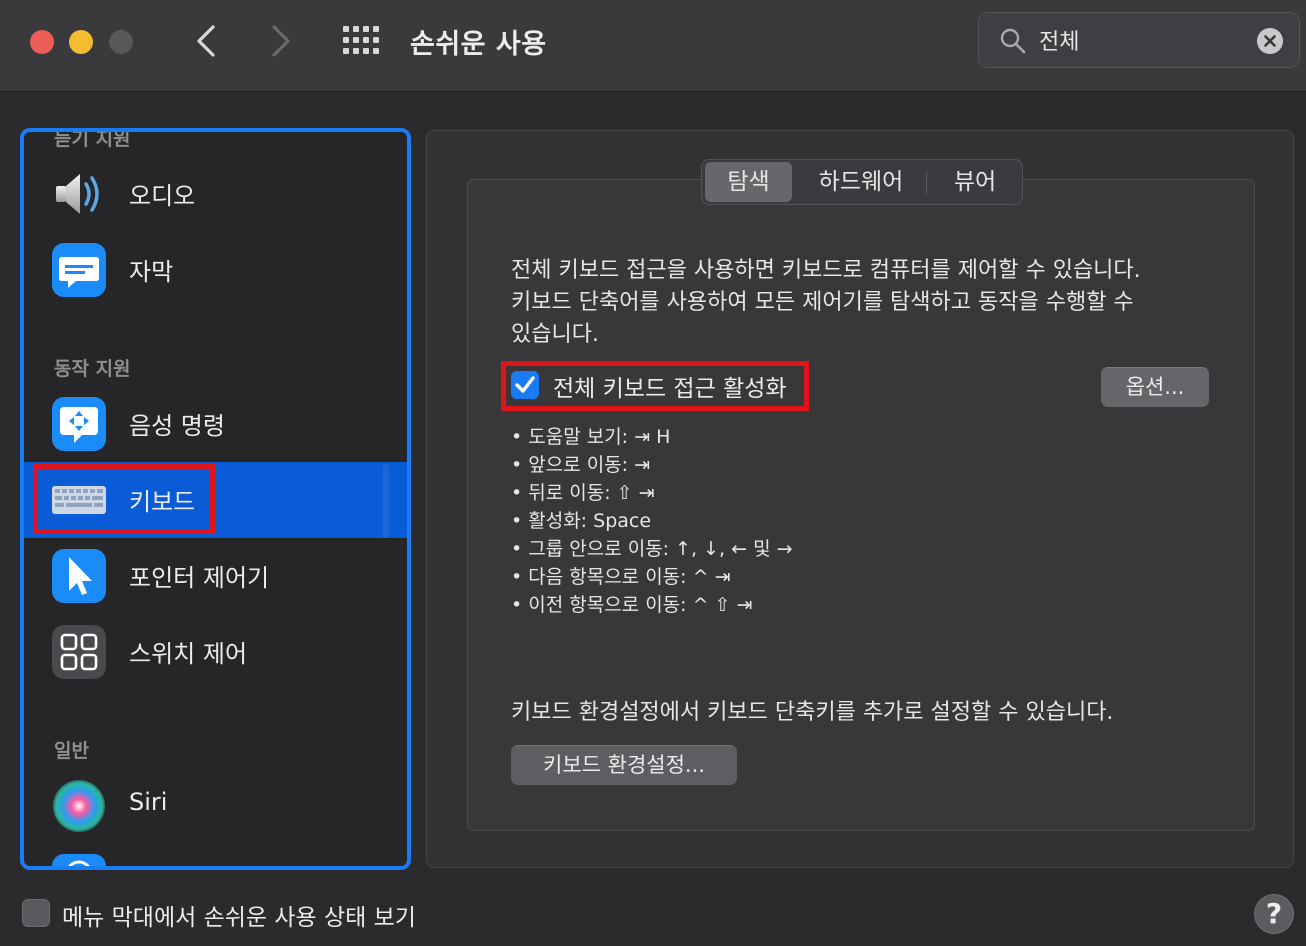 Image resolution: width=1306 pixels, height=946 pixels. What do you see at coordinates (975, 182) in the screenshot?
I see `tab-viewer: 뷰어` at bounding box center [975, 182].